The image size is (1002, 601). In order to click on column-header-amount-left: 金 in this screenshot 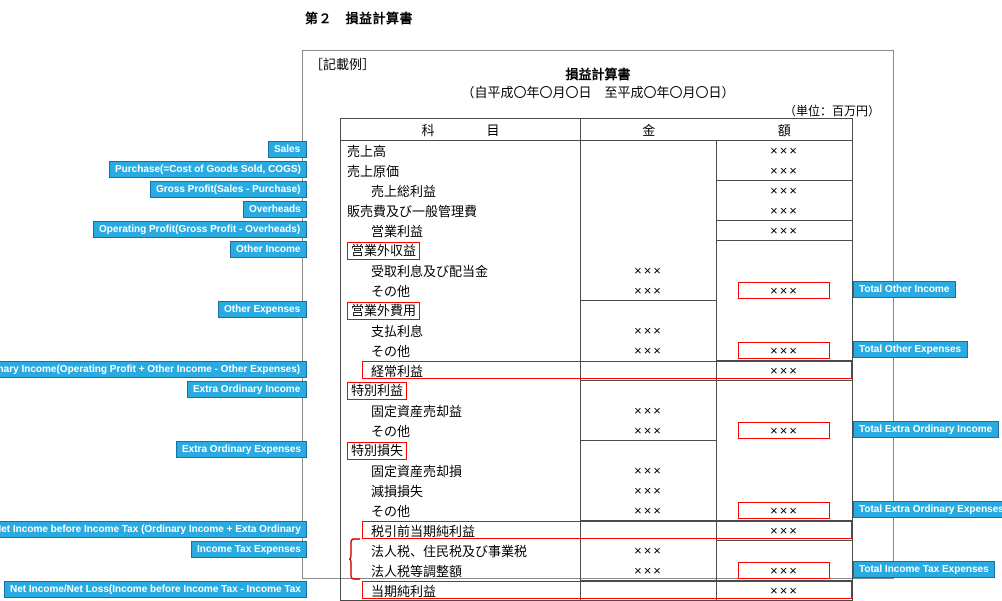, I will do `click(649, 130)`.